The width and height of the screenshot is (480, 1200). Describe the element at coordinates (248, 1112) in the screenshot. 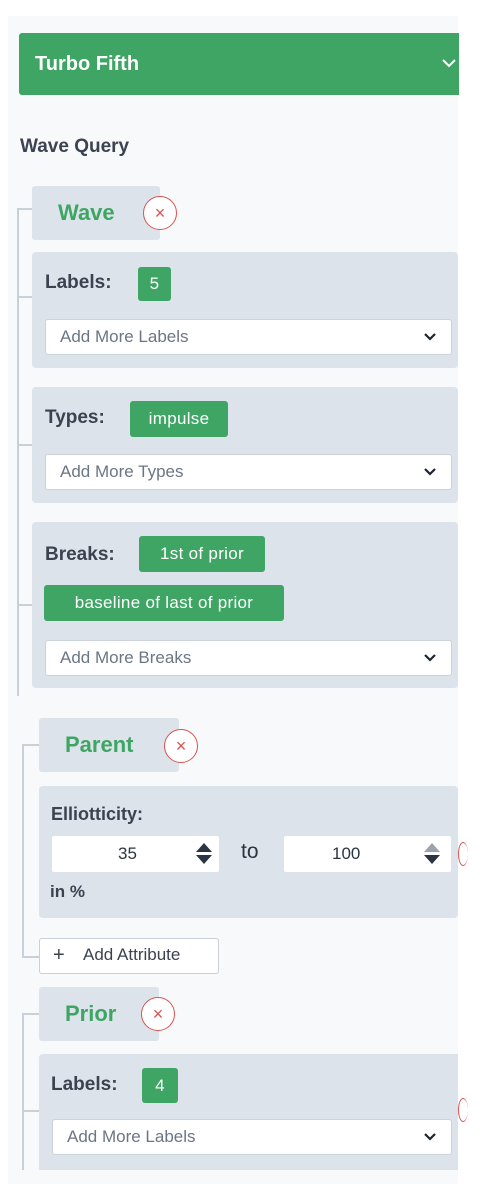

I see `prior-labels-card: Labels: 4 Add More Labels` at that location.